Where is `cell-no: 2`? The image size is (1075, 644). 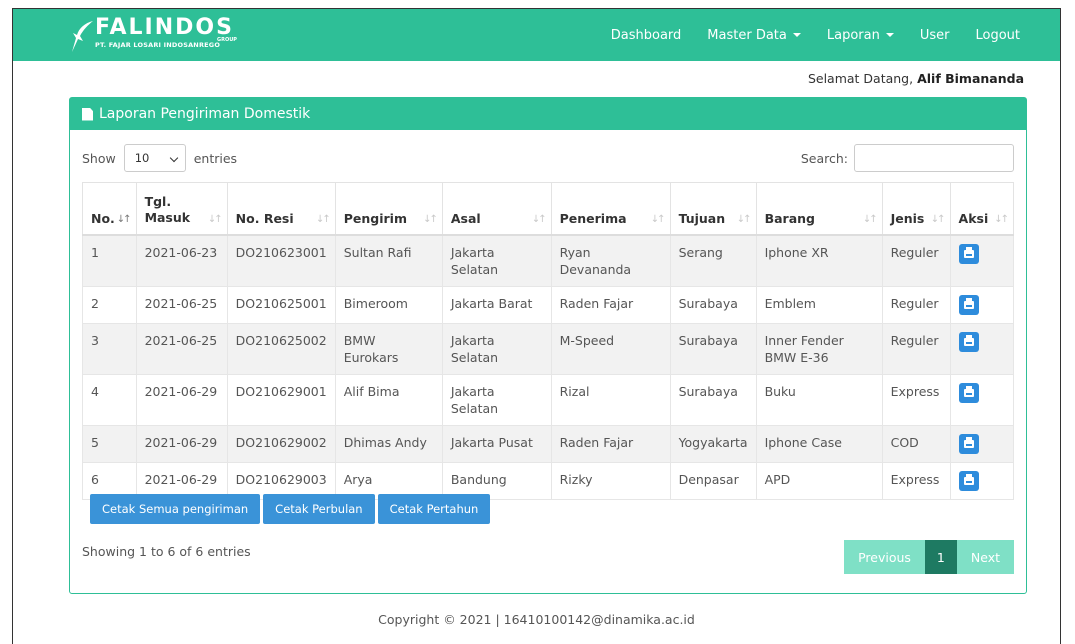
cell-no: 2 is located at coordinates (109, 304).